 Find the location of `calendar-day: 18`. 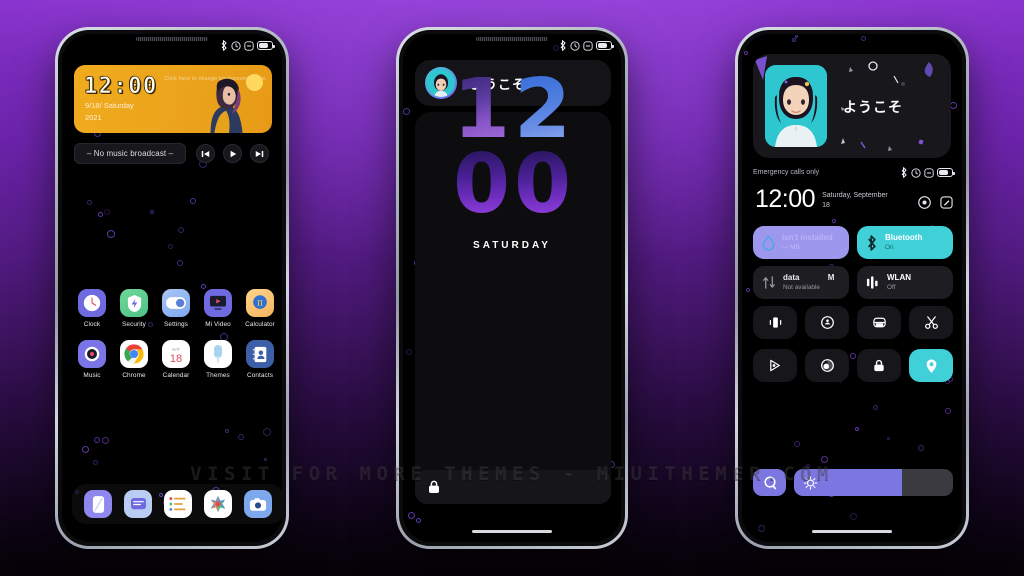

calendar-day: 18 is located at coordinates (176, 359).